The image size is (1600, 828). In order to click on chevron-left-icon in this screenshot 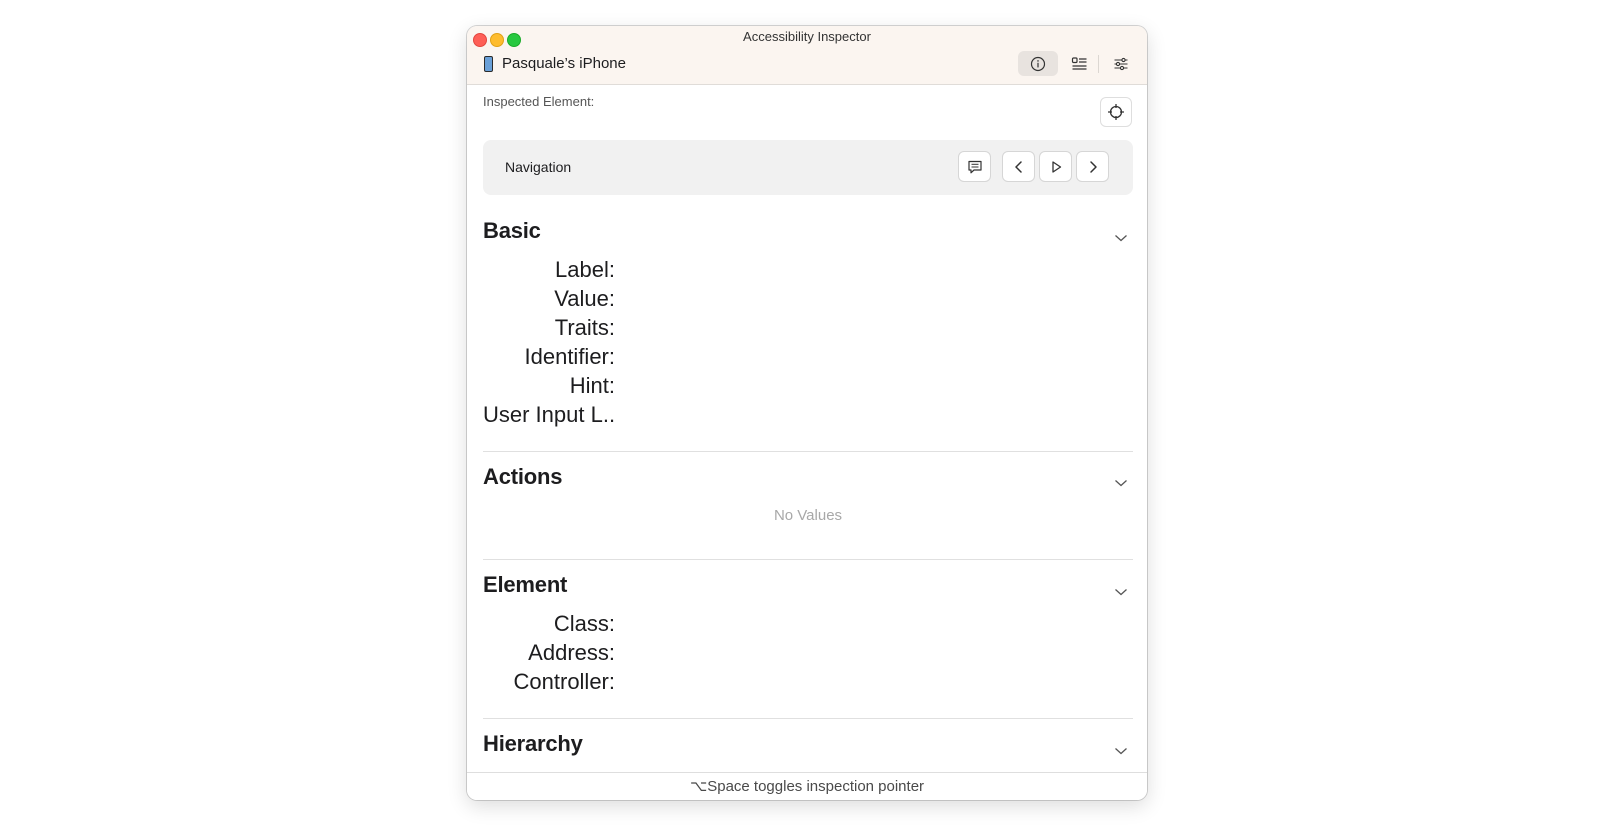, I will do `click(1018, 166)`.